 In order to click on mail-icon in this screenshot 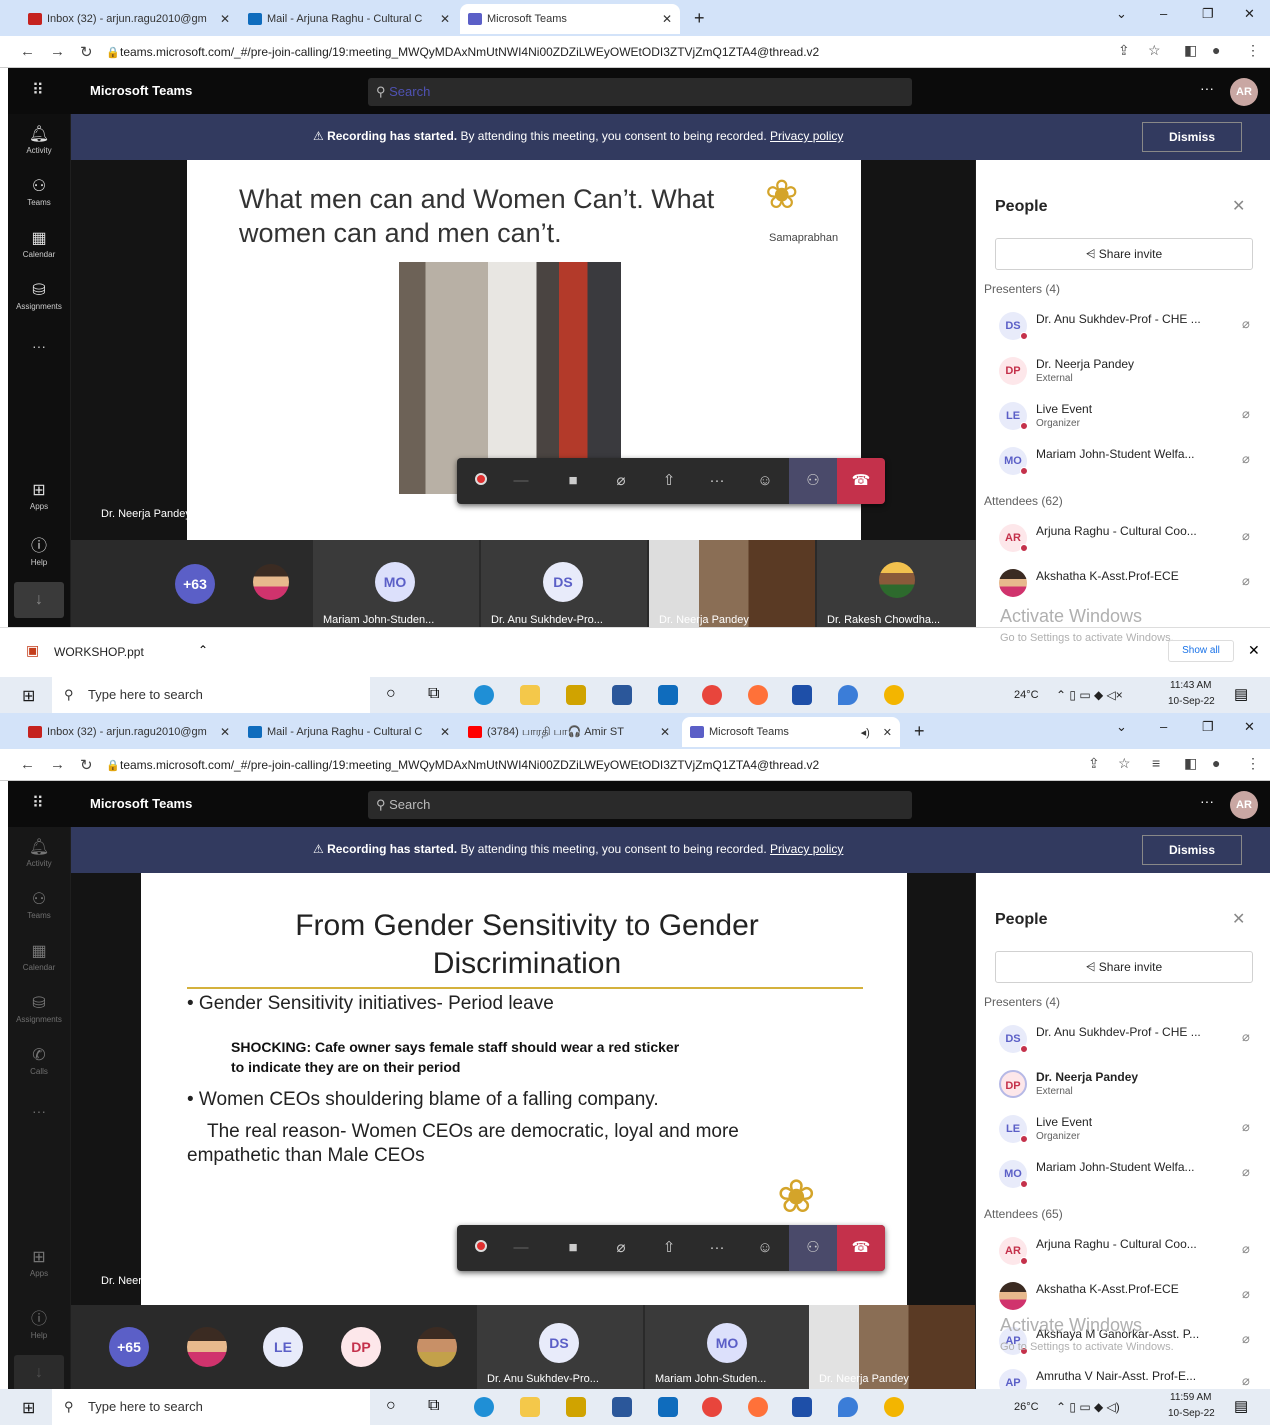, I will do `click(668, 1407)`.